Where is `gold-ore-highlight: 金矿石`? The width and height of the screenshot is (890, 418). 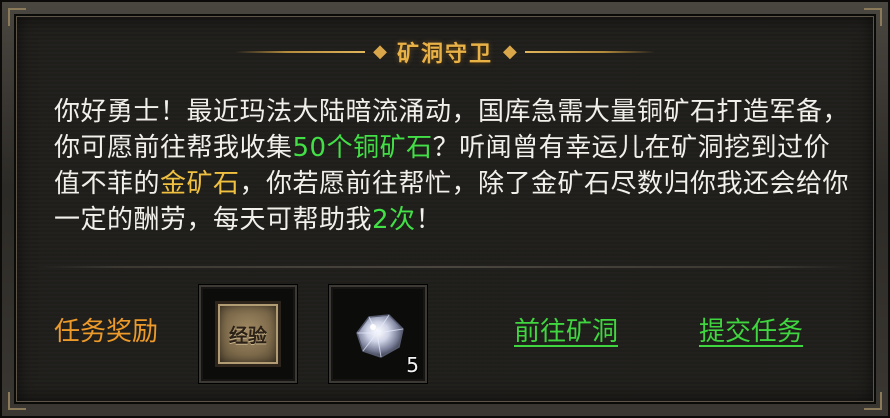 gold-ore-highlight: 金矿石 is located at coordinates (200, 184).